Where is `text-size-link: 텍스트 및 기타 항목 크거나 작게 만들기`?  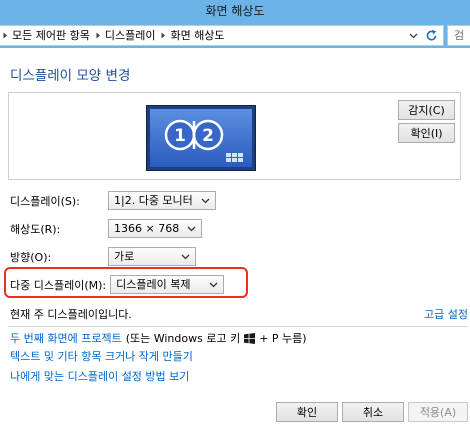 text-size-link: 텍스트 및 기타 항목 크거나 작게 만들기 is located at coordinates (101, 356).